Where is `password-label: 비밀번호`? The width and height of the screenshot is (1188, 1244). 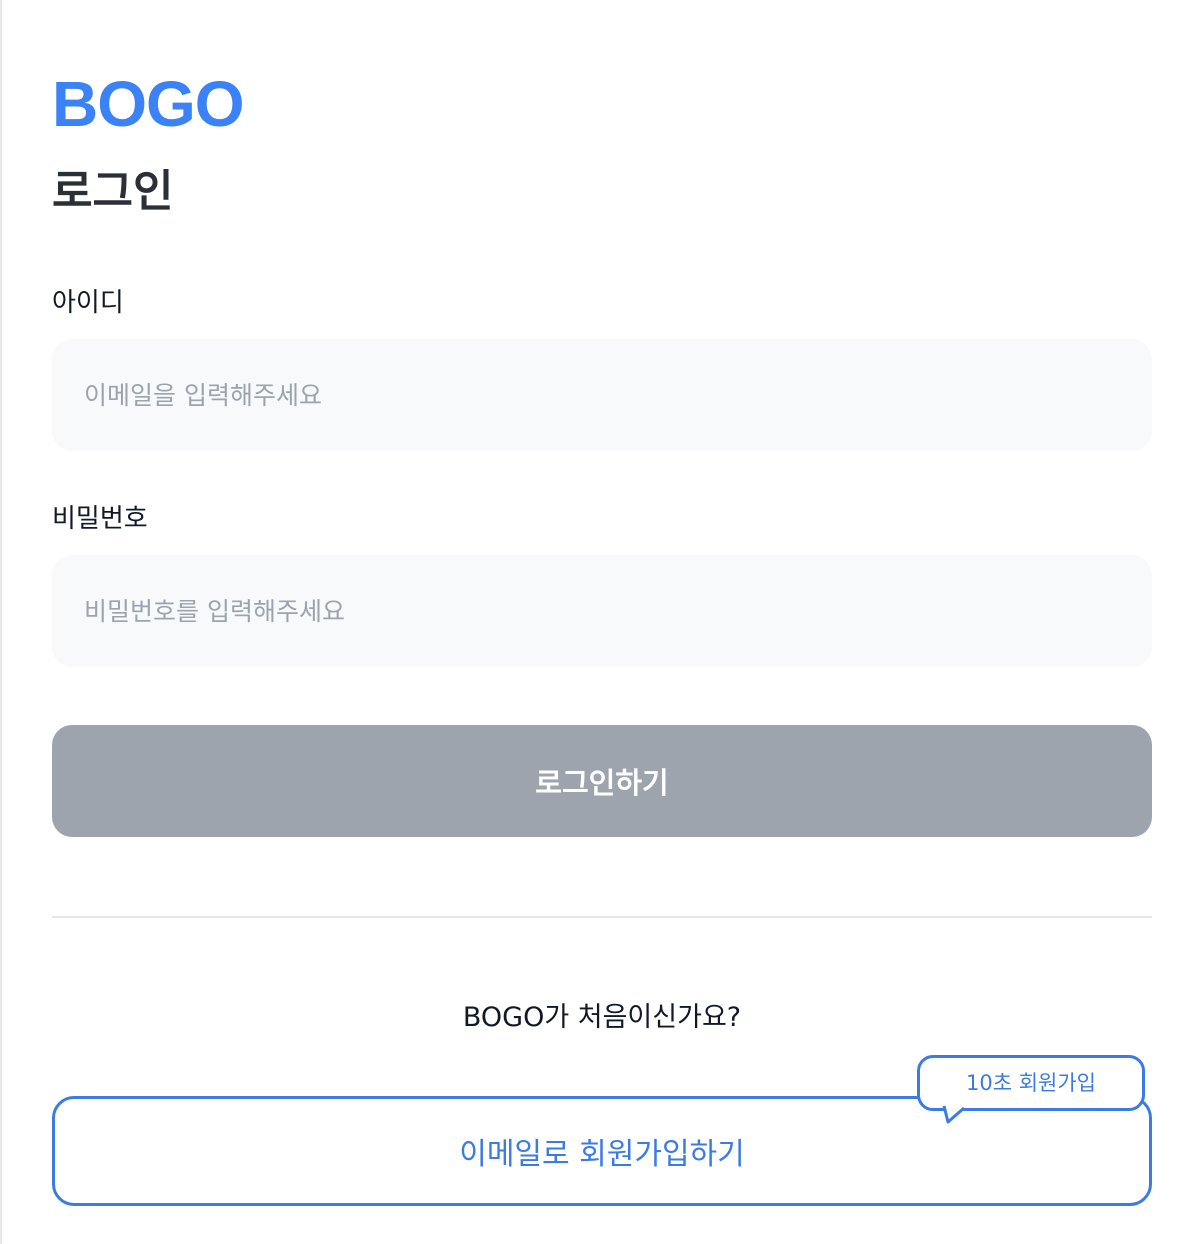 password-label: 비밀번호 is located at coordinates (100, 519).